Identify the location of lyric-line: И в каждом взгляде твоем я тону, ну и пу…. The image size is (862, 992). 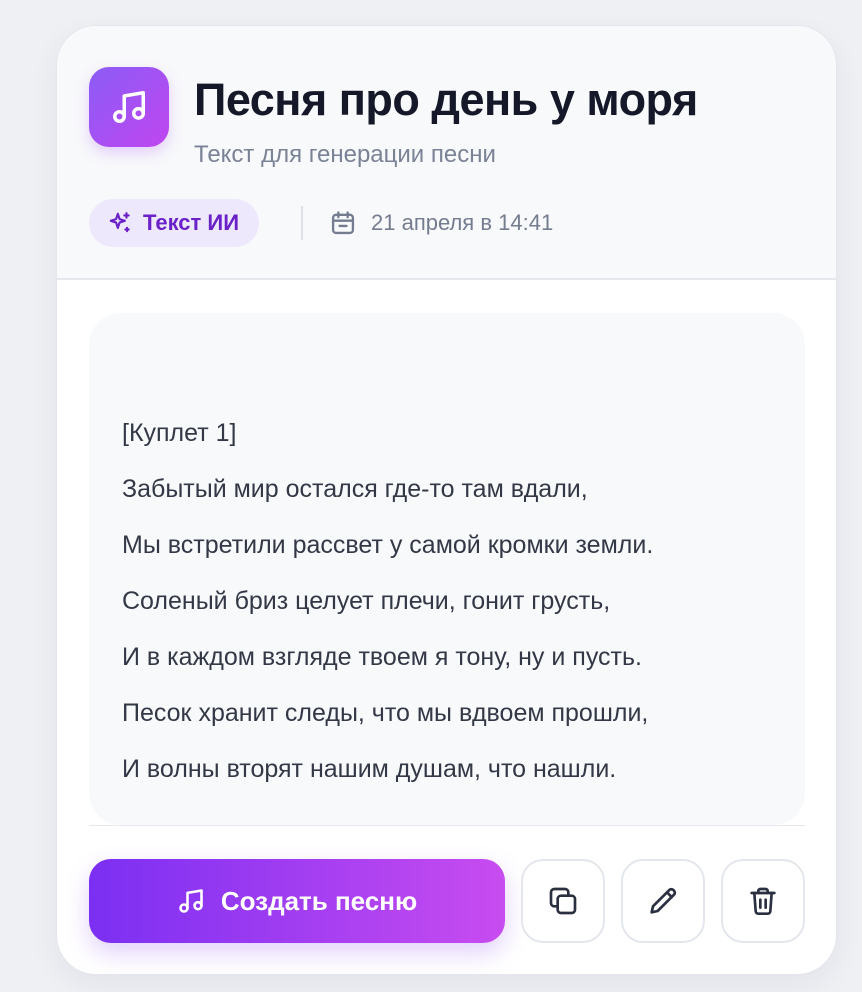
(382, 657).